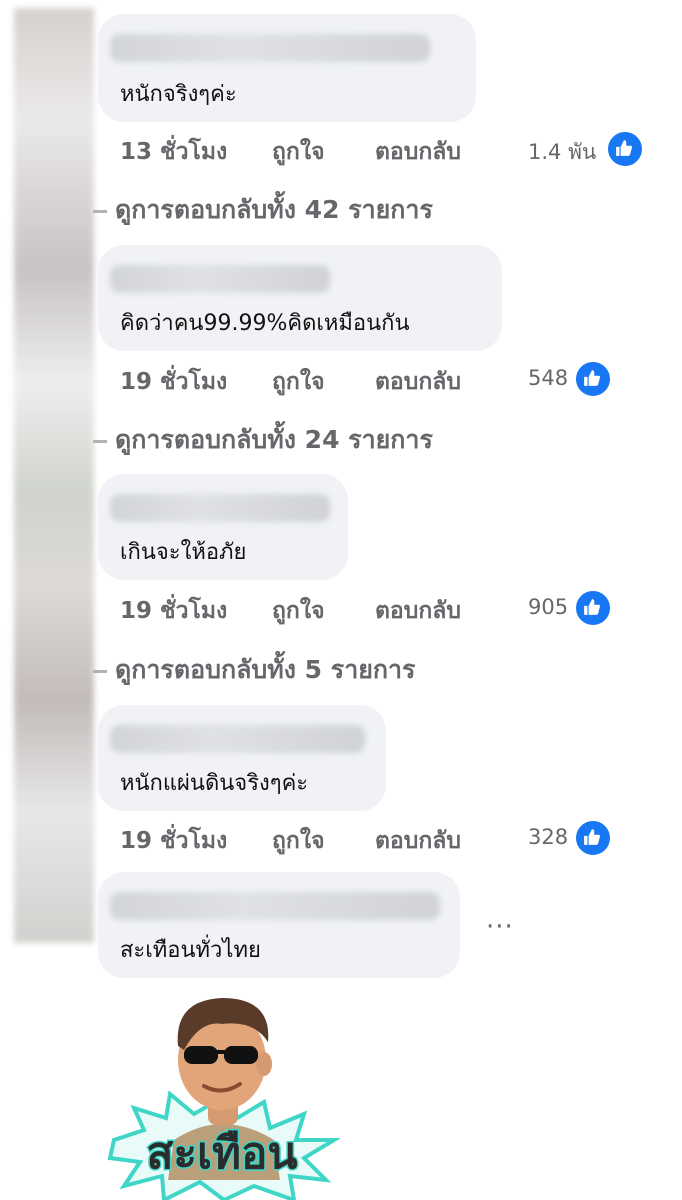  I want to click on sticker-sunglasses-right, so click(241, 1055).